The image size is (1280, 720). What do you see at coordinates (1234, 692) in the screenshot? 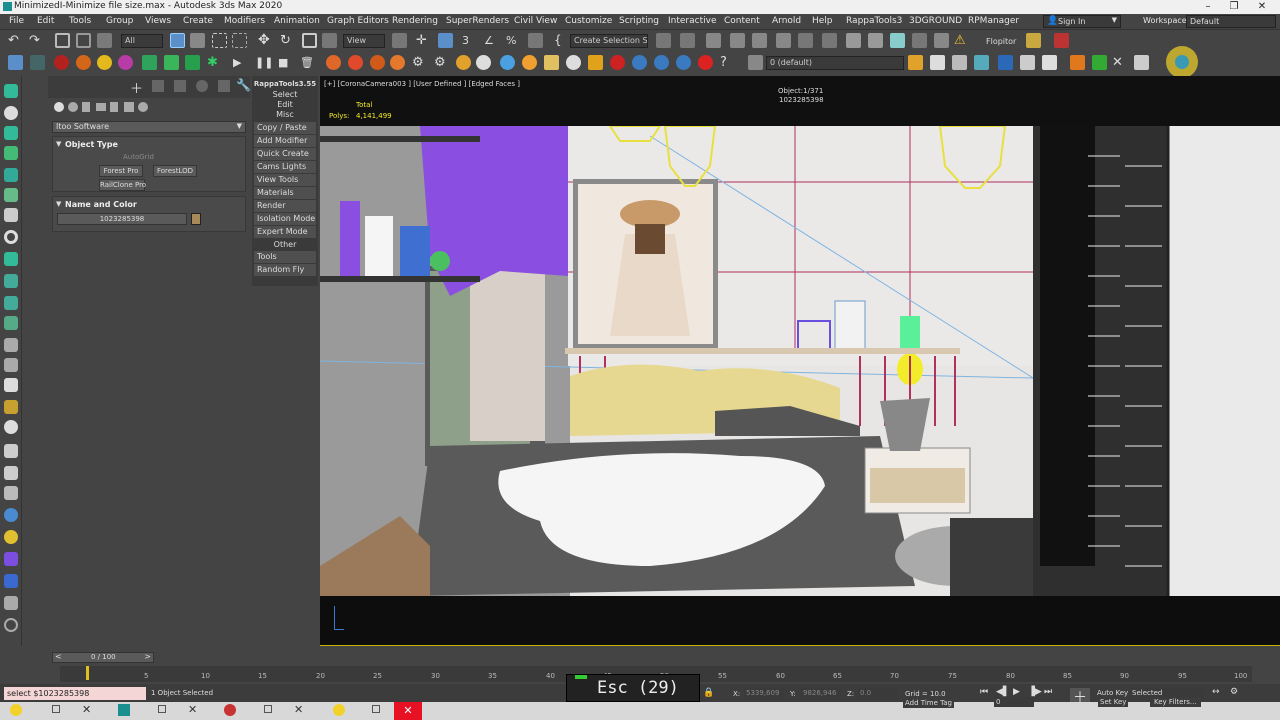
I see `time-config-icon: ⚙` at bounding box center [1234, 692].